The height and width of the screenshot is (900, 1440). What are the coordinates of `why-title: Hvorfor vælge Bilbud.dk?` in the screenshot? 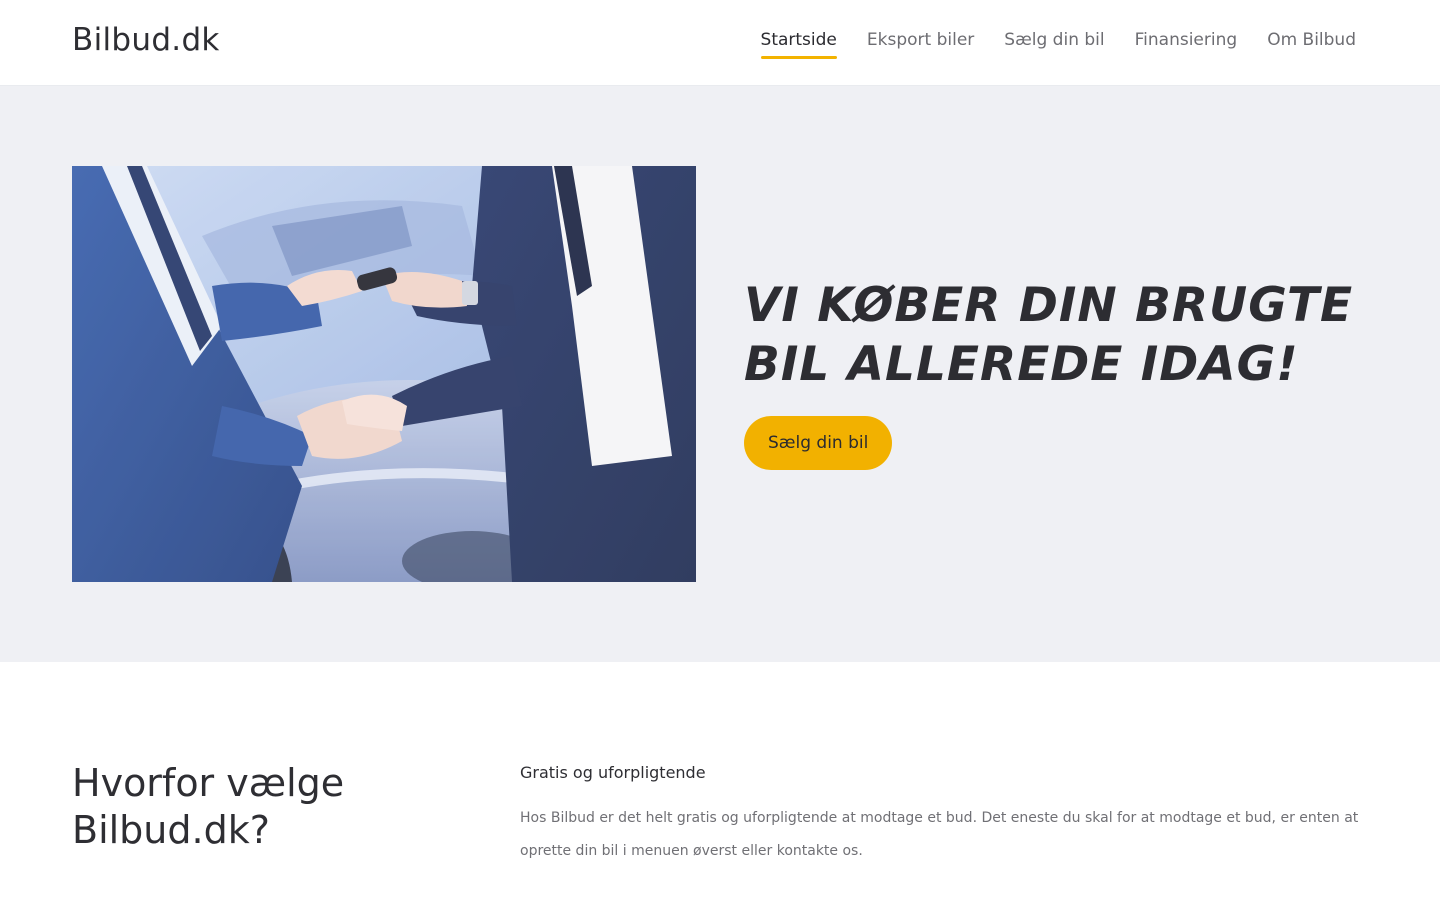 It's located at (208, 806).